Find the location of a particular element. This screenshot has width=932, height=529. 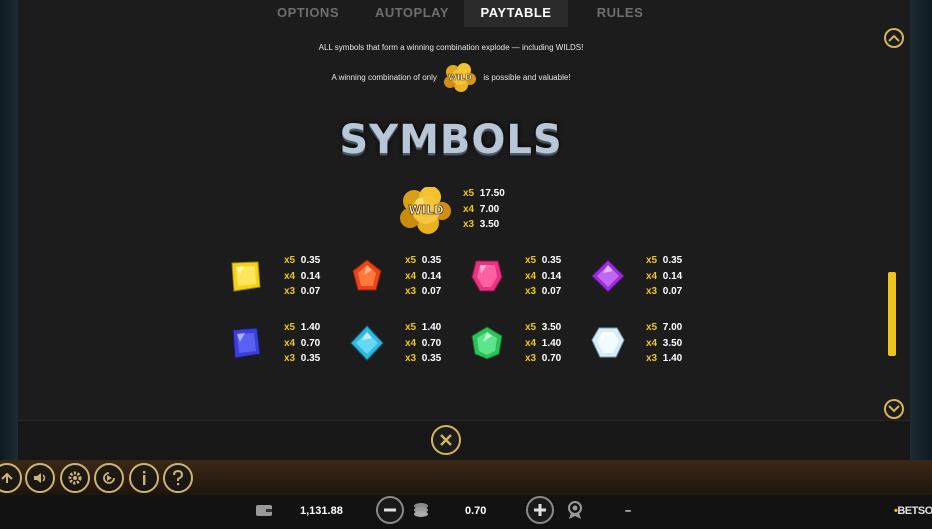

right-backdrop is located at coordinates (921, 230).